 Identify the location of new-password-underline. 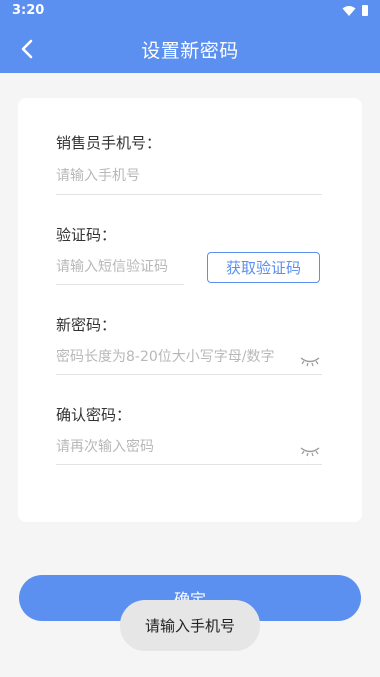
(189, 374).